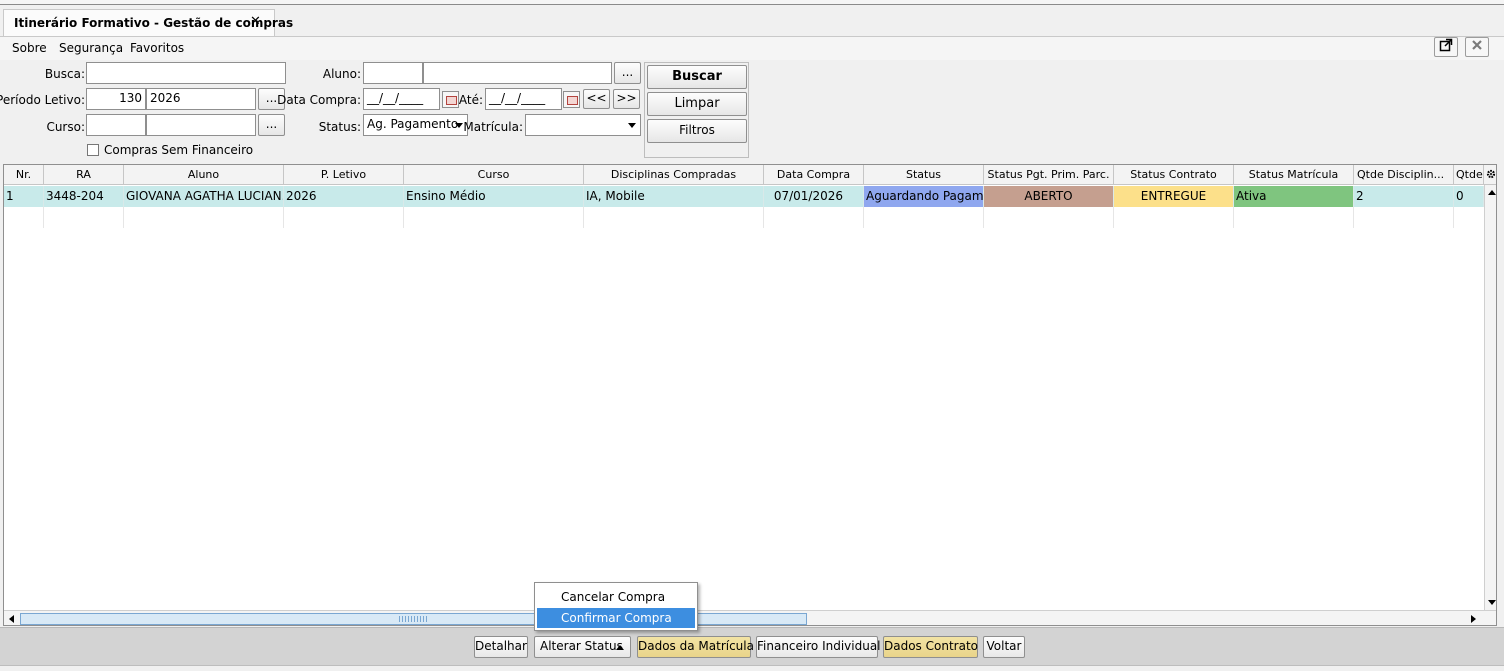  What do you see at coordinates (1469, 175) in the screenshot?
I see `col-header-qtde: Qtde` at bounding box center [1469, 175].